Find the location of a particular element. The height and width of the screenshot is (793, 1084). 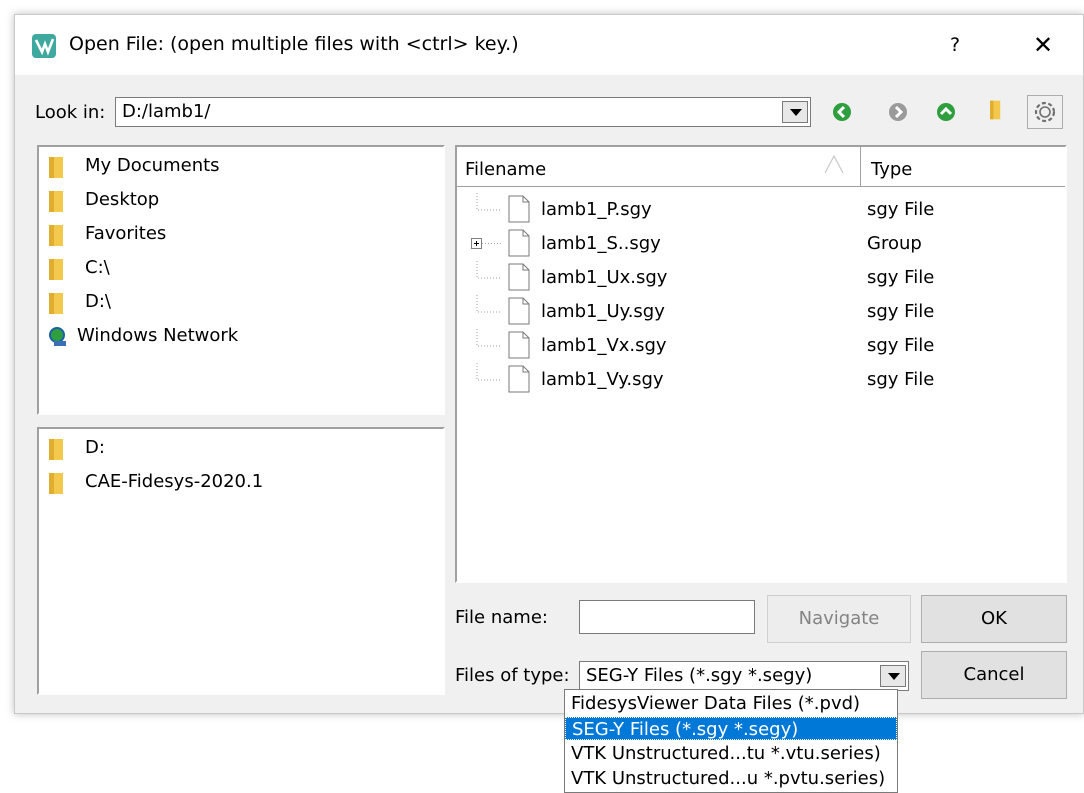

file-row: lamb1_Ux.sgy sgy File is located at coordinates (761, 278).